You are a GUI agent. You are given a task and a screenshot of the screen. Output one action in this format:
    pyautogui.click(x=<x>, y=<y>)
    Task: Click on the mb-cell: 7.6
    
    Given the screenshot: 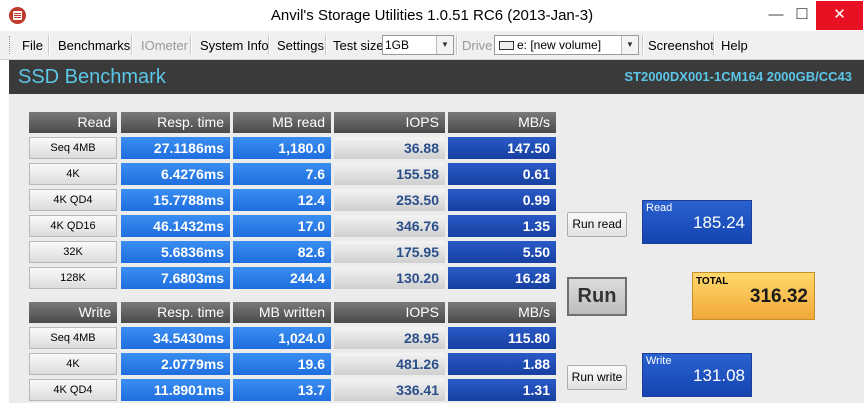 What is the action you would take?
    pyautogui.click(x=282, y=174)
    